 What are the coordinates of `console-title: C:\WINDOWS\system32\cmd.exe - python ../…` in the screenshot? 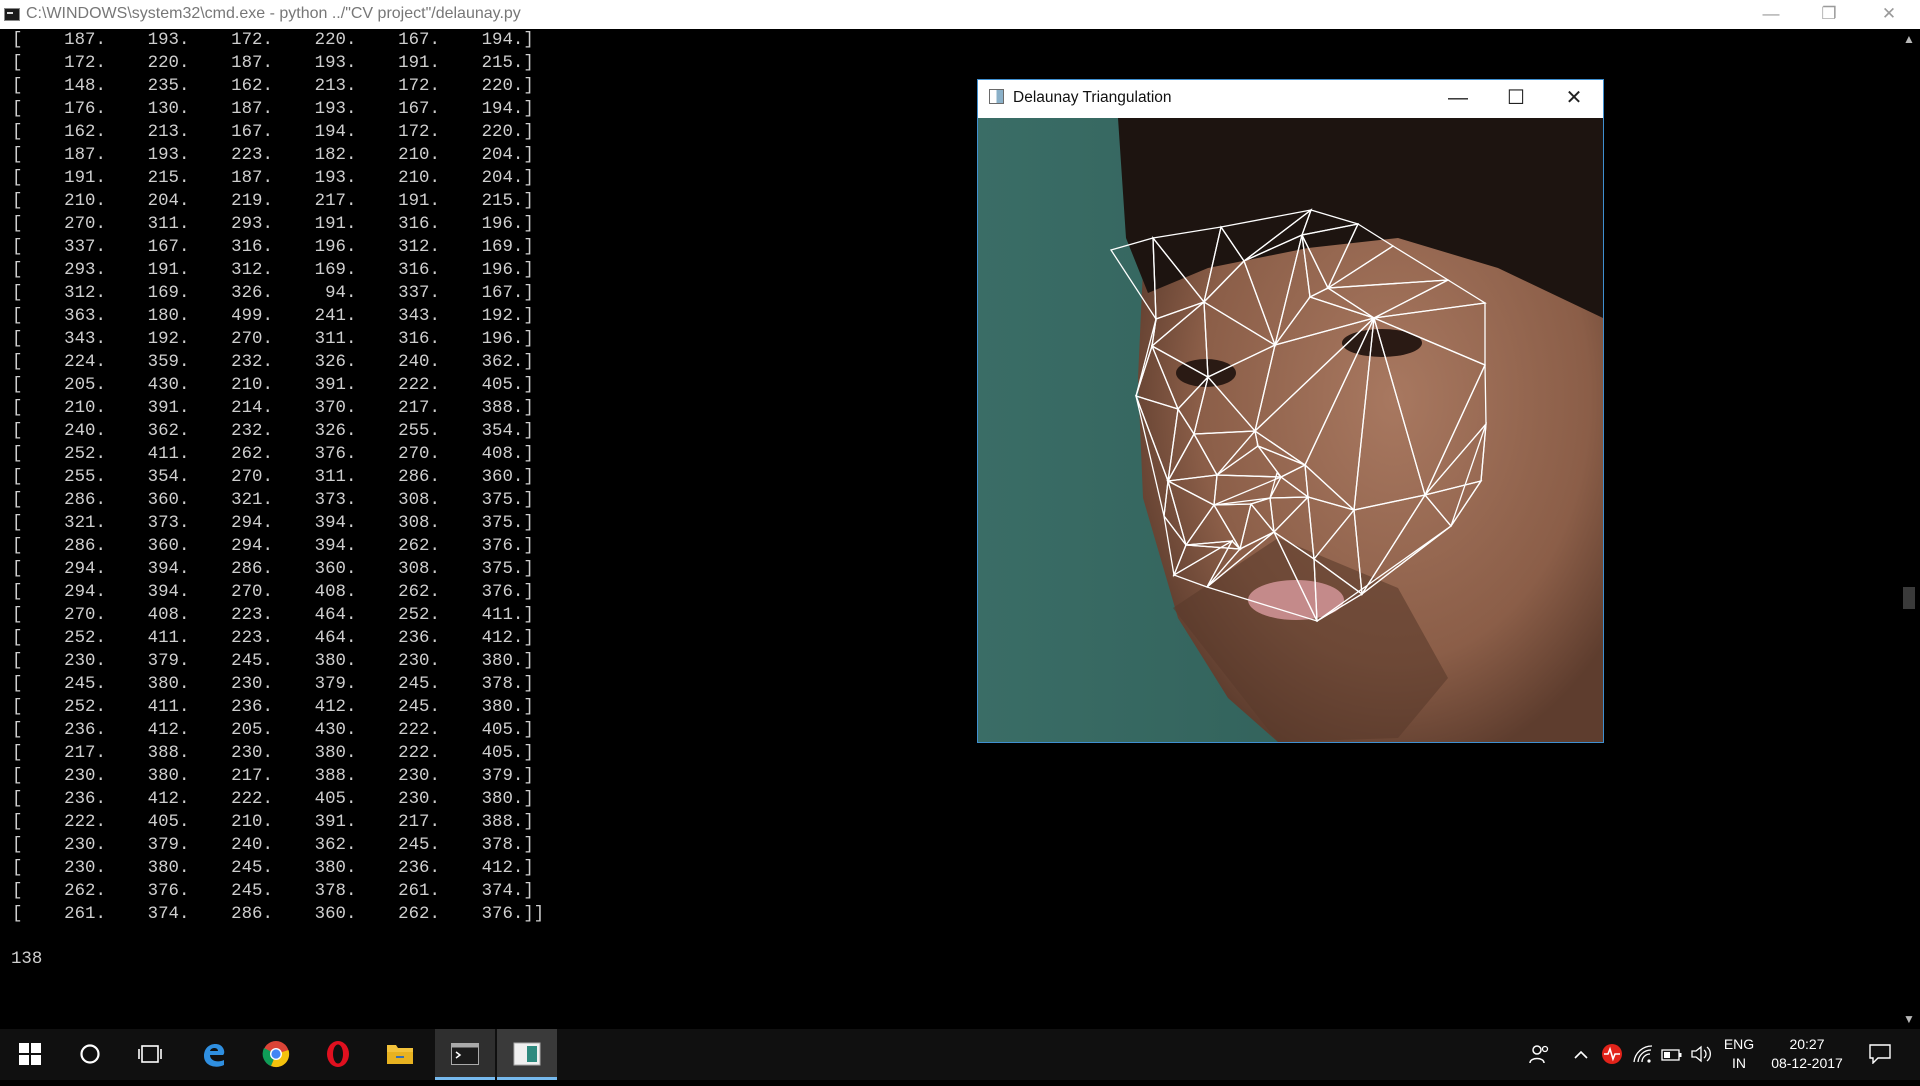 It's located at (273, 13).